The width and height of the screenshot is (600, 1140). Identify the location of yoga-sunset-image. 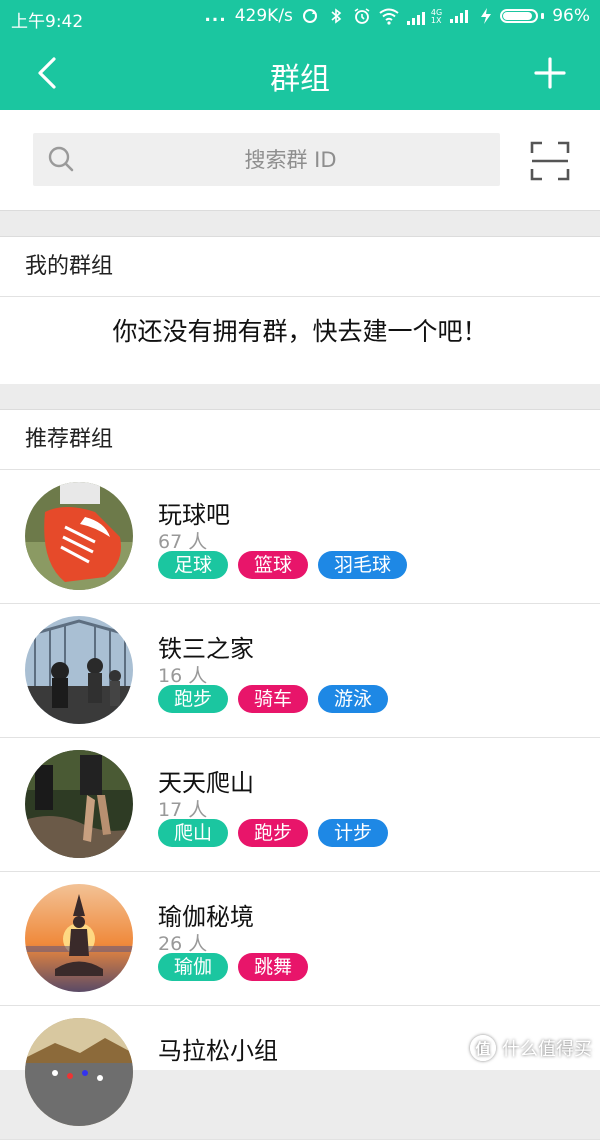
(79, 938).